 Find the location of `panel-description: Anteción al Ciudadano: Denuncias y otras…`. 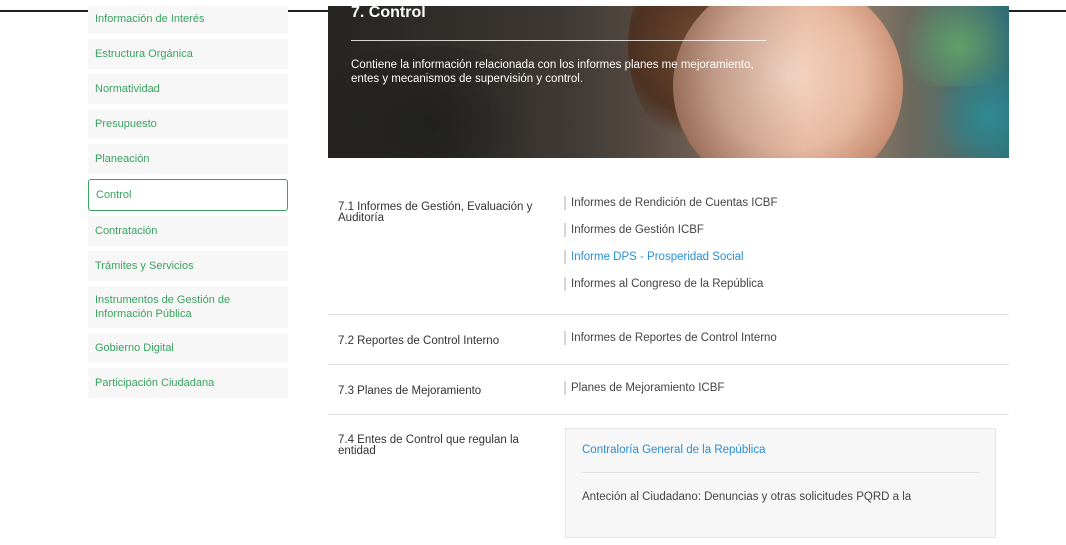

panel-description: Anteción al Ciudadano: Denuncias y otras… is located at coordinates (747, 497).